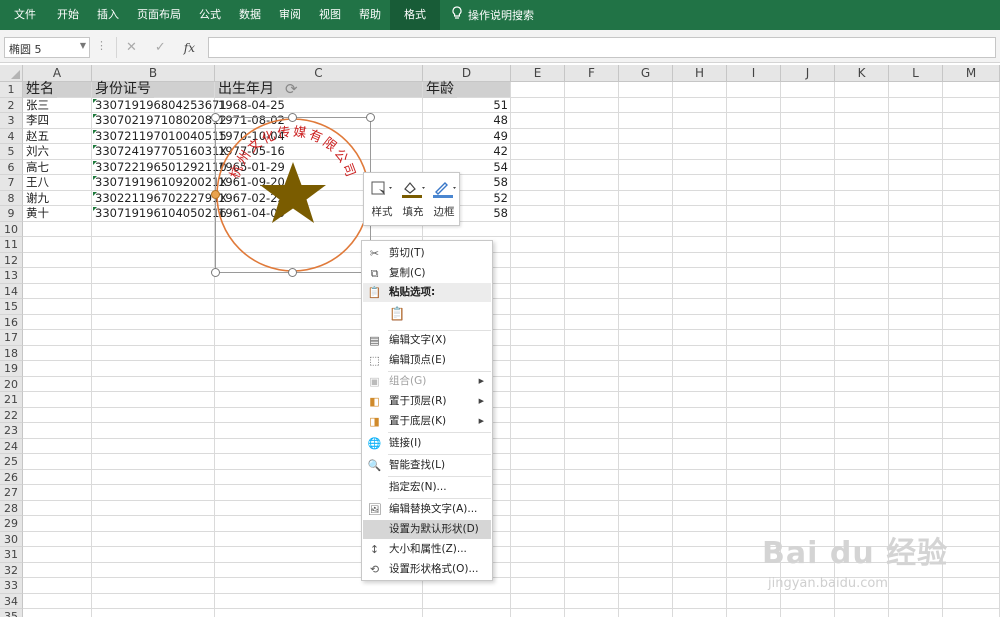  What do you see at coordinates (37, 199) in the screenshot?
I see `cell-name: 谢九` at bounding box center [37, 199].